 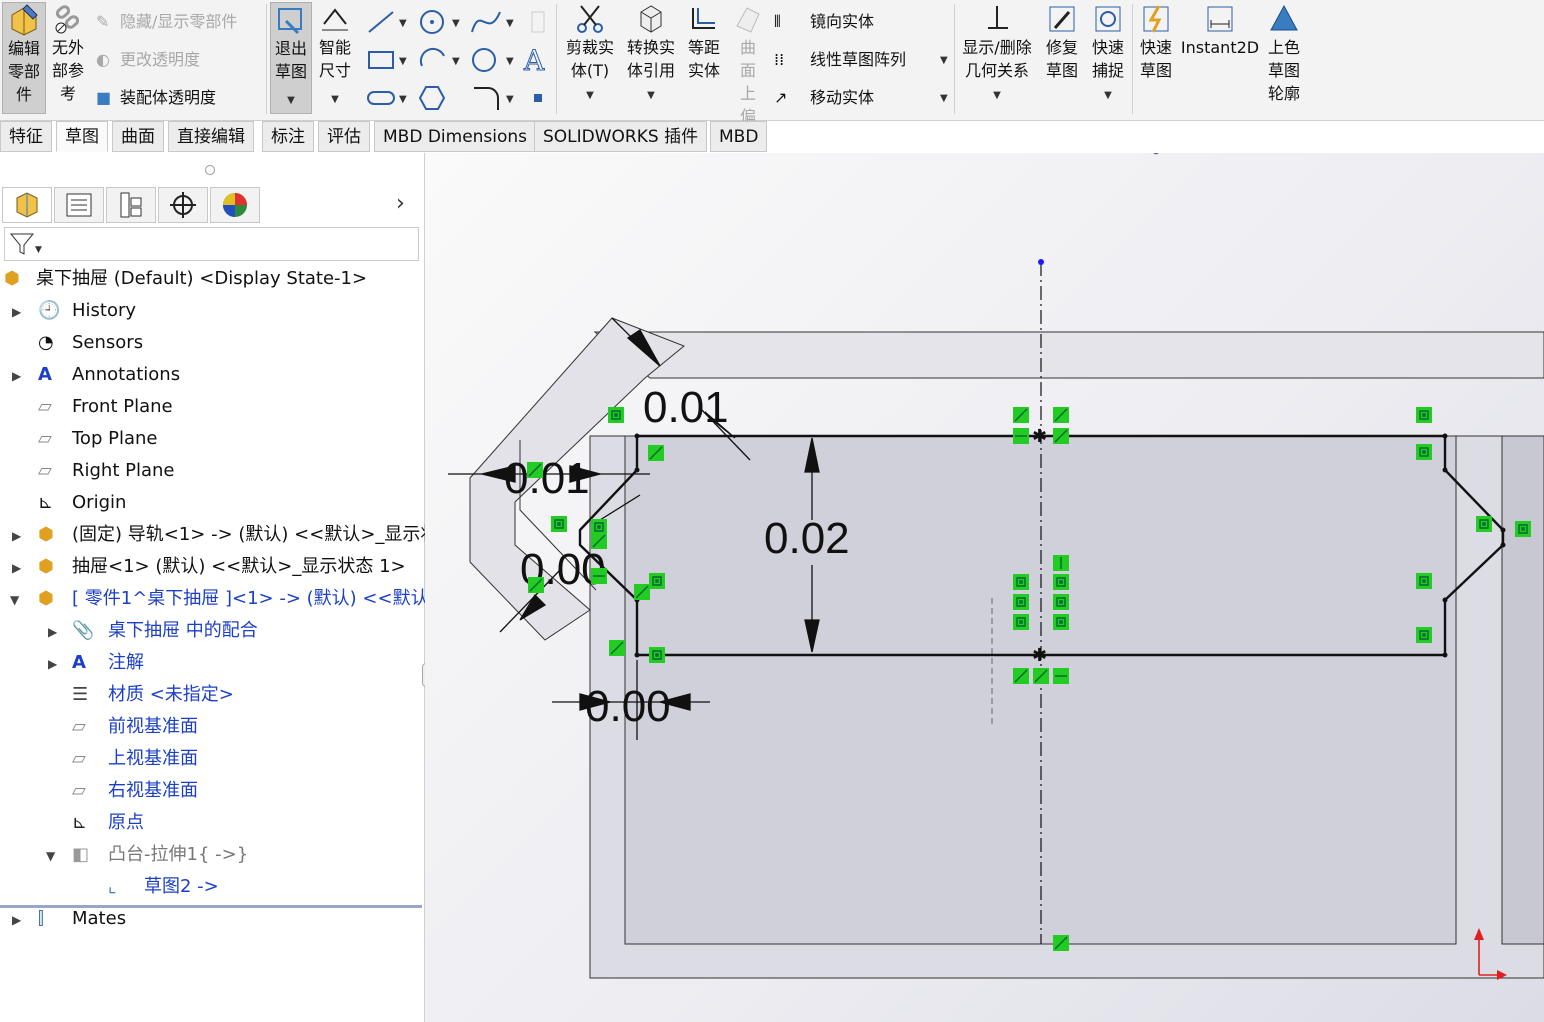 I want to click on rapid-sketch-button: 快速草图, so click(x=1156, y=58).